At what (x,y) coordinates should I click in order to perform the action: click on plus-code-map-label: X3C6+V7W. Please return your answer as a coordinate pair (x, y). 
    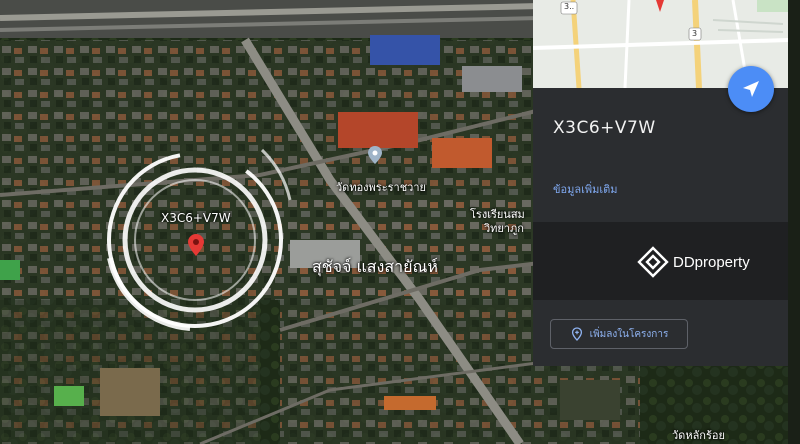
    Looking at the image, I should click on (196, 218).